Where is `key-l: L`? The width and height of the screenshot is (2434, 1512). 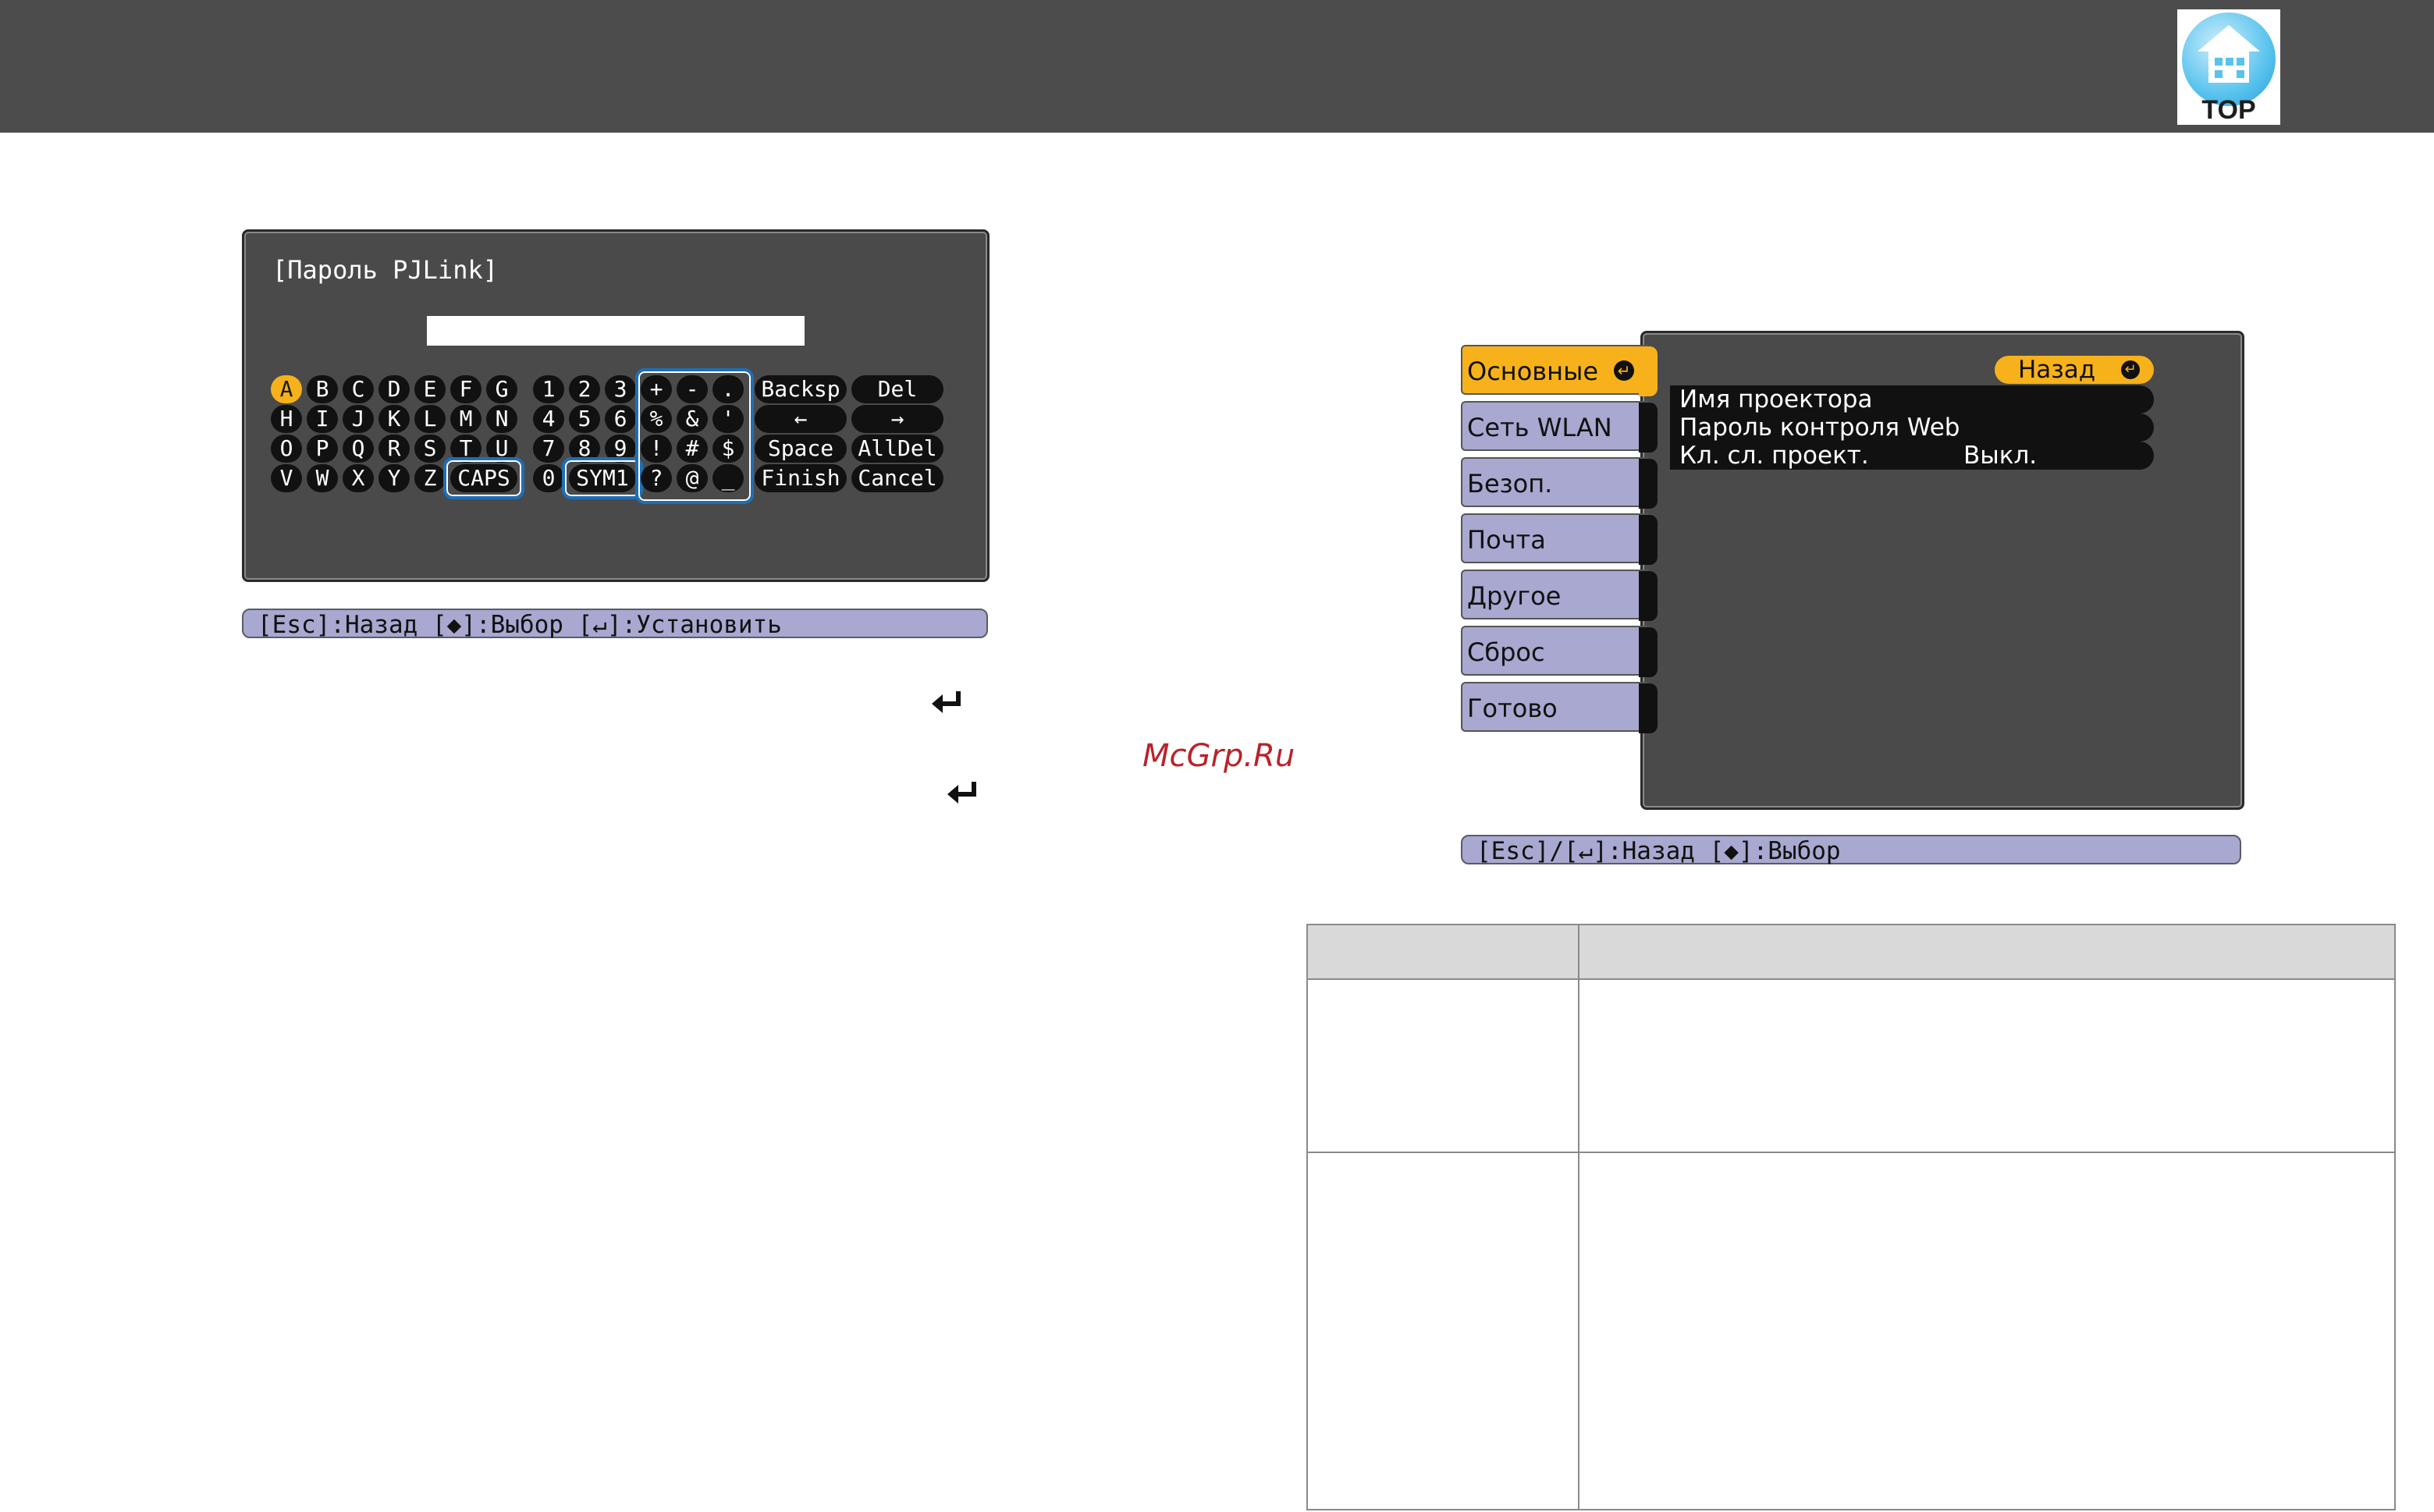
key-l: L is located at coordinates (430, 419).